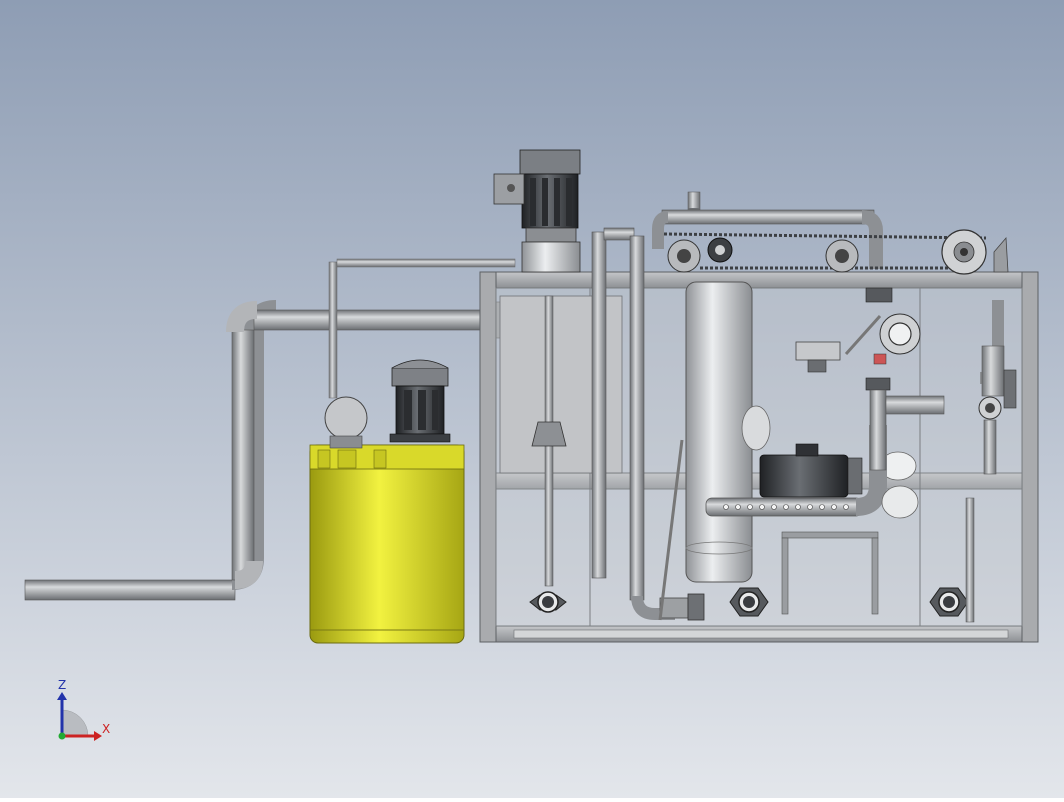  Describe the element at coordinates (346, 422) in the screenshot. I see `dosing-pump` at that location.